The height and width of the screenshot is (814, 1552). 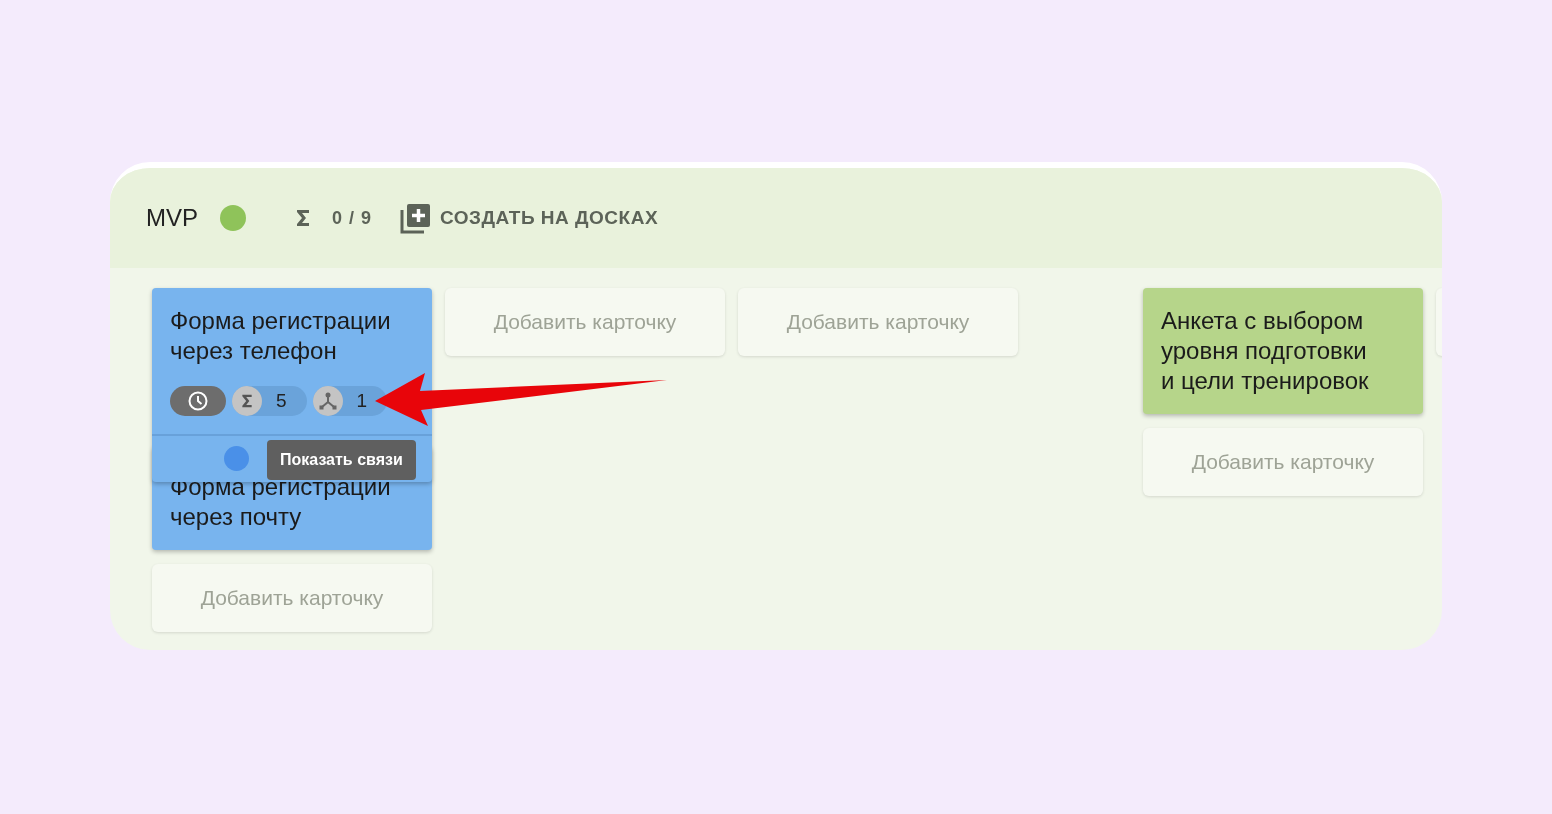 I want to click on clock-icon, so click(x=198, y=401).